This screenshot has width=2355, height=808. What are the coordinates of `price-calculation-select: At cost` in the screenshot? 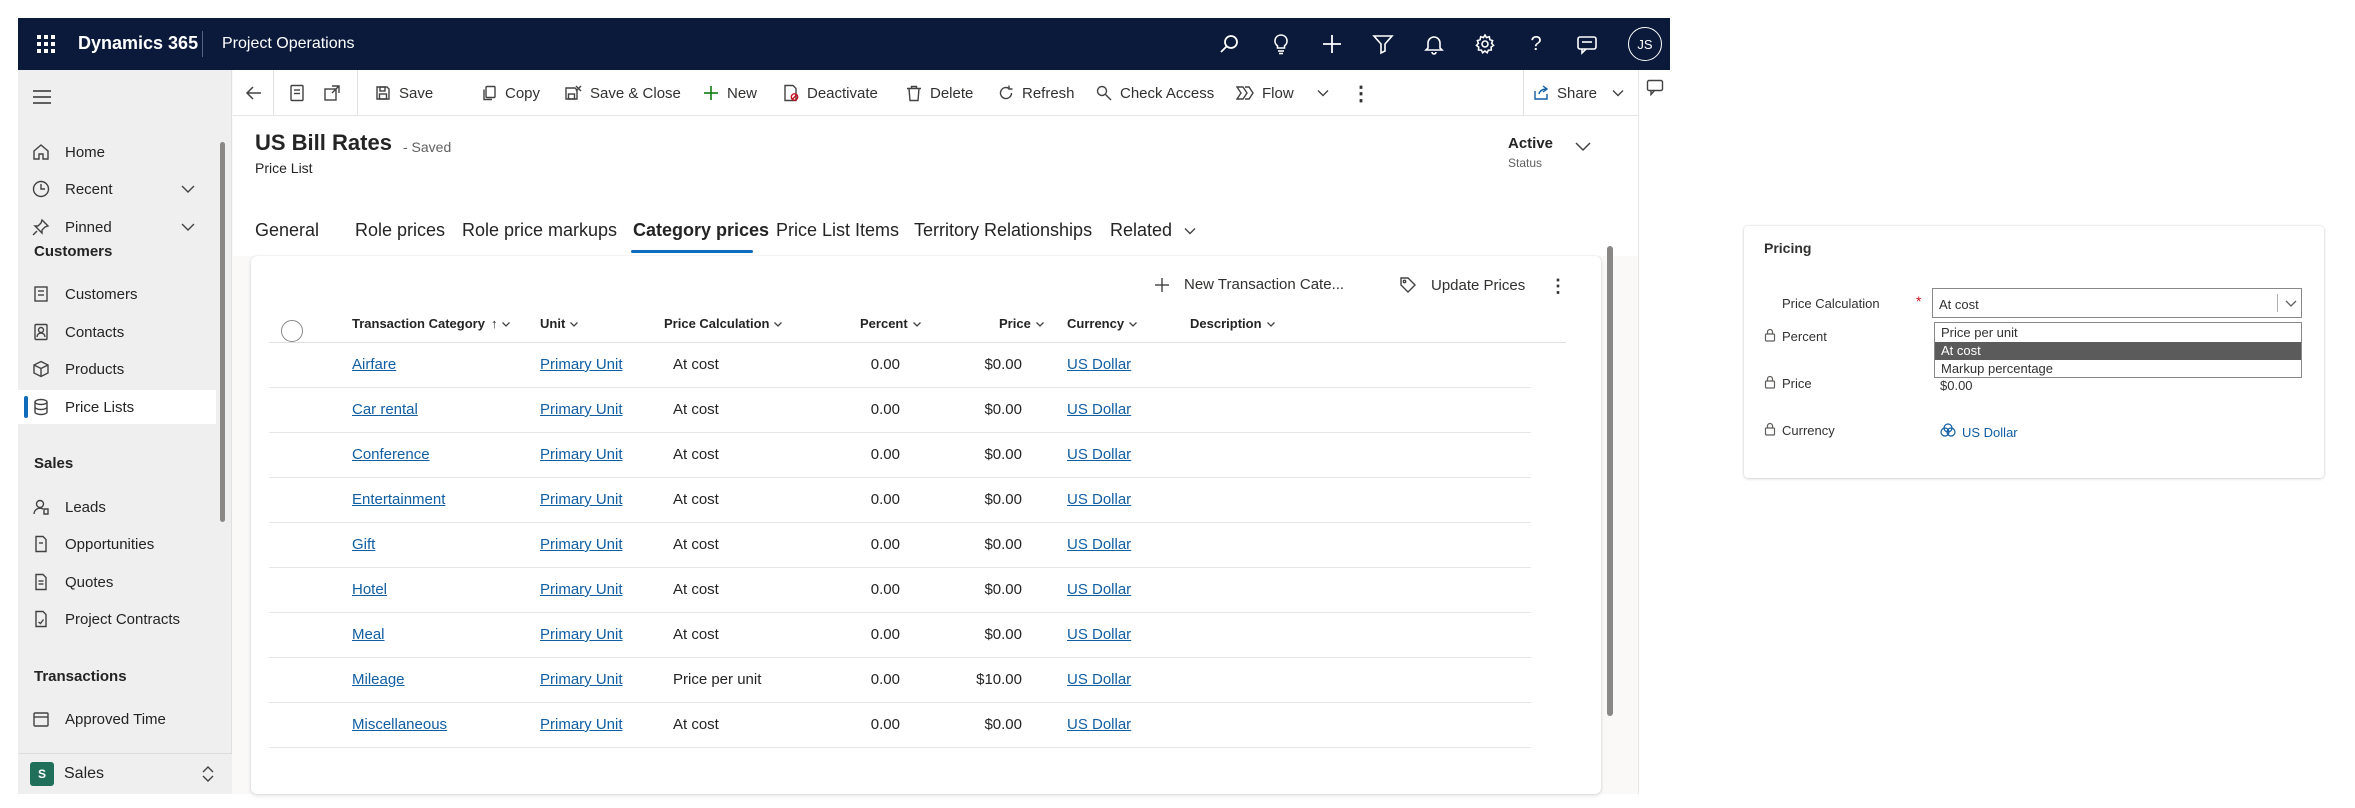 It's located at (2117, 303).